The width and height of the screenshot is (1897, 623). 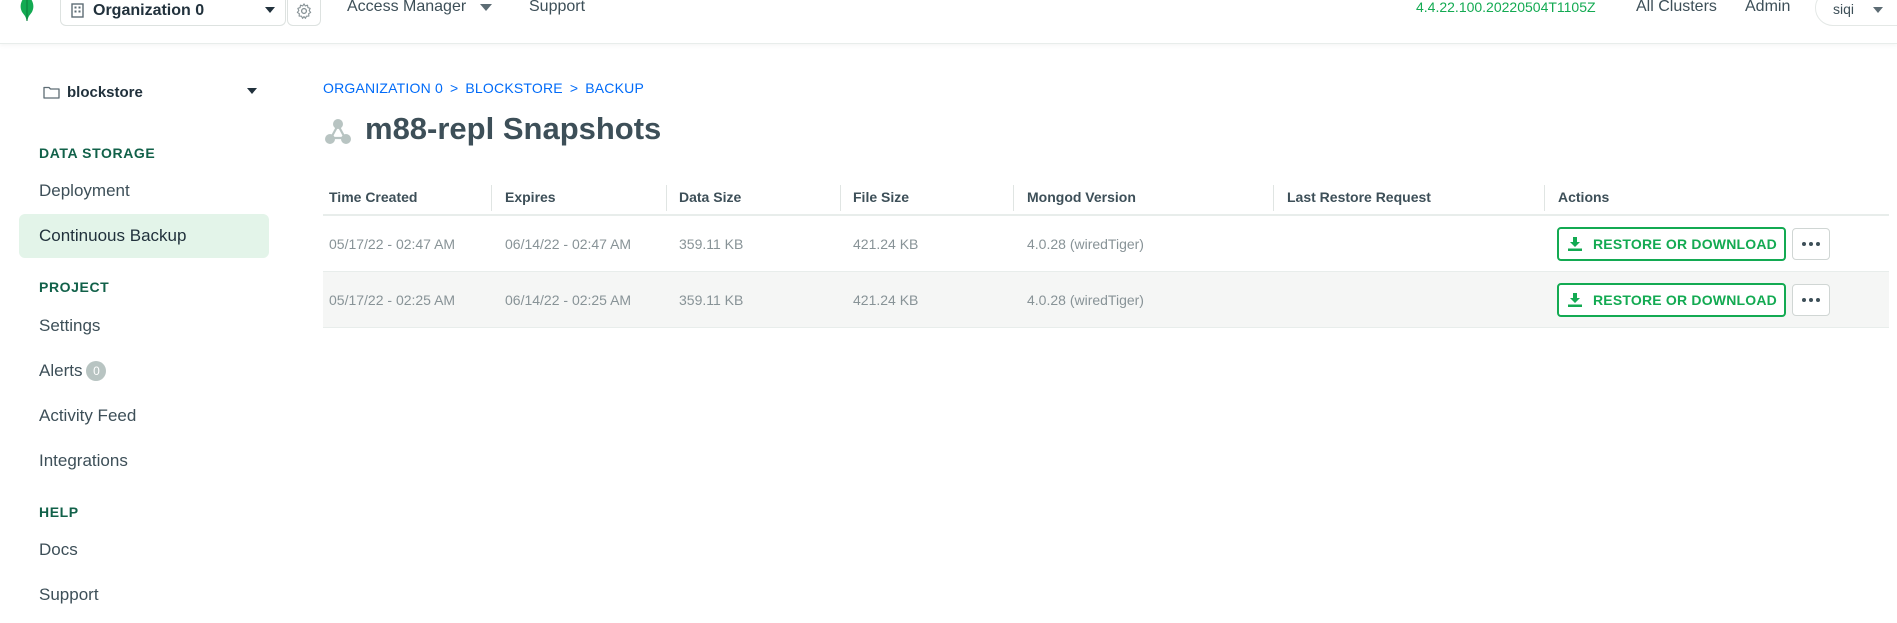 What do you see at coordinates (1856, 13) in the screenshot?
I see `user-menu: siqi` at bounding box center [1856, 13].